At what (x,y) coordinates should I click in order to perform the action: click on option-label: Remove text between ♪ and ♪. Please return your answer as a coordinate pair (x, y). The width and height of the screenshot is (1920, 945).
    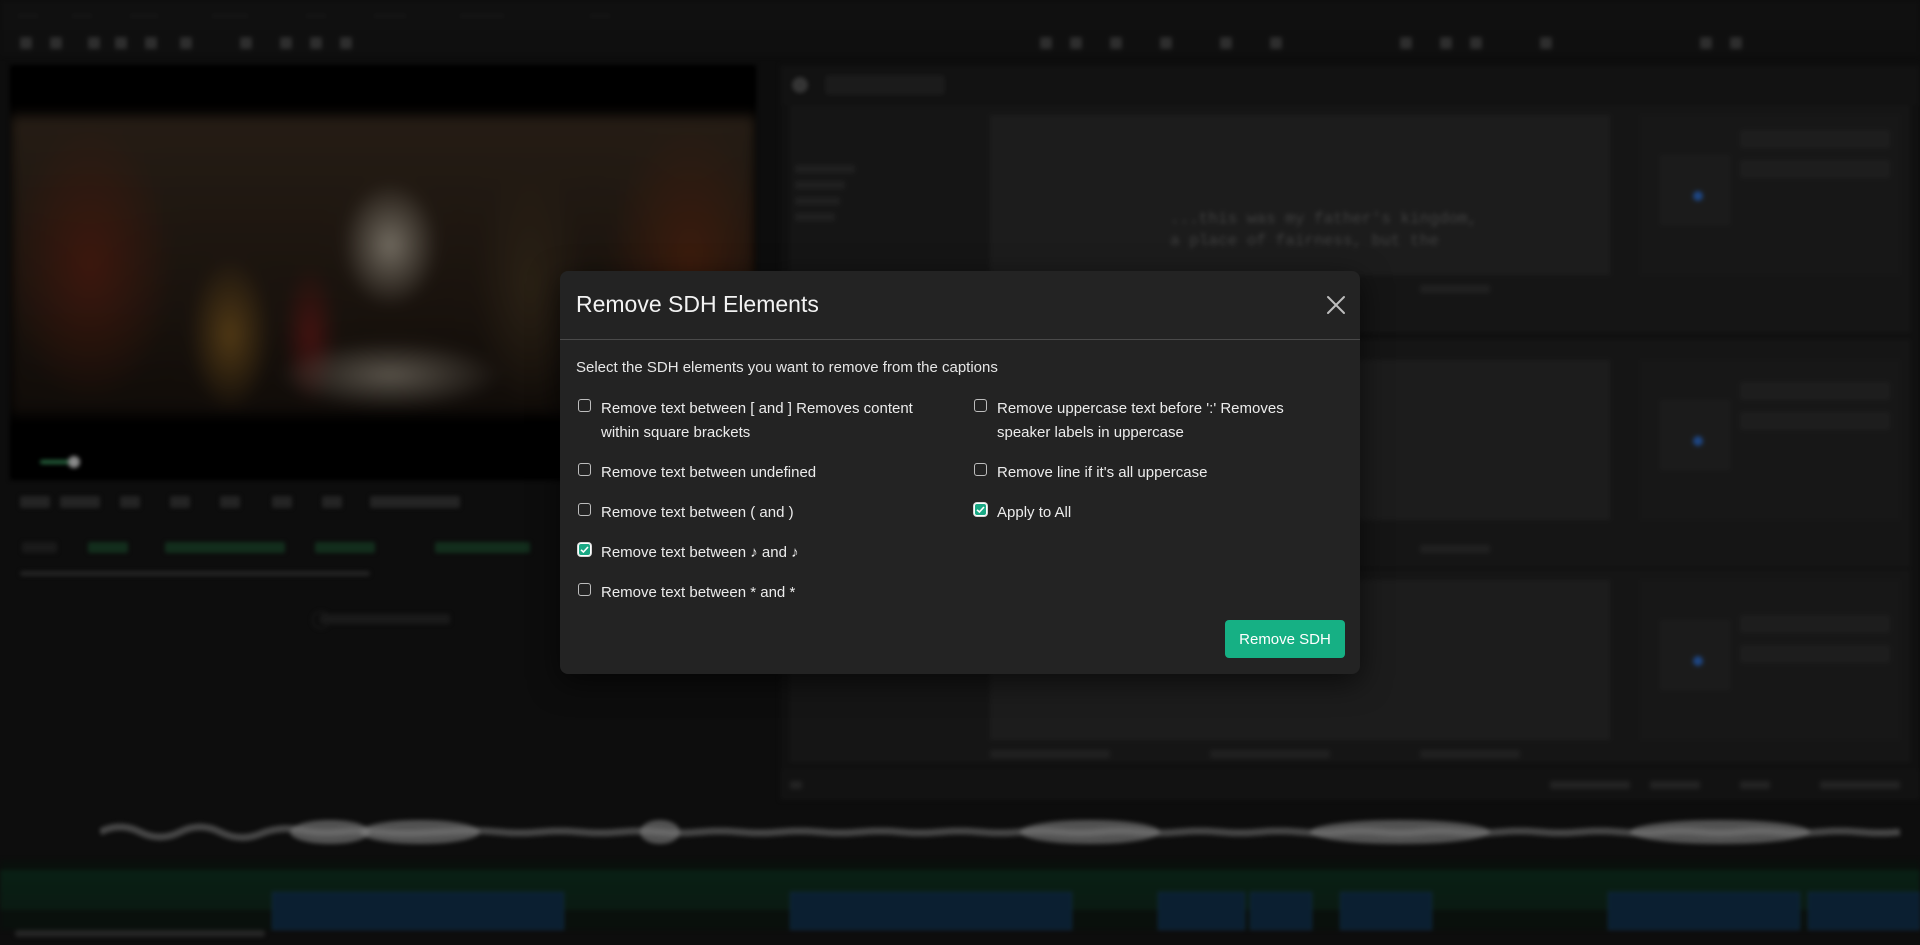
    Looking at the image, I should click on (700, 552).